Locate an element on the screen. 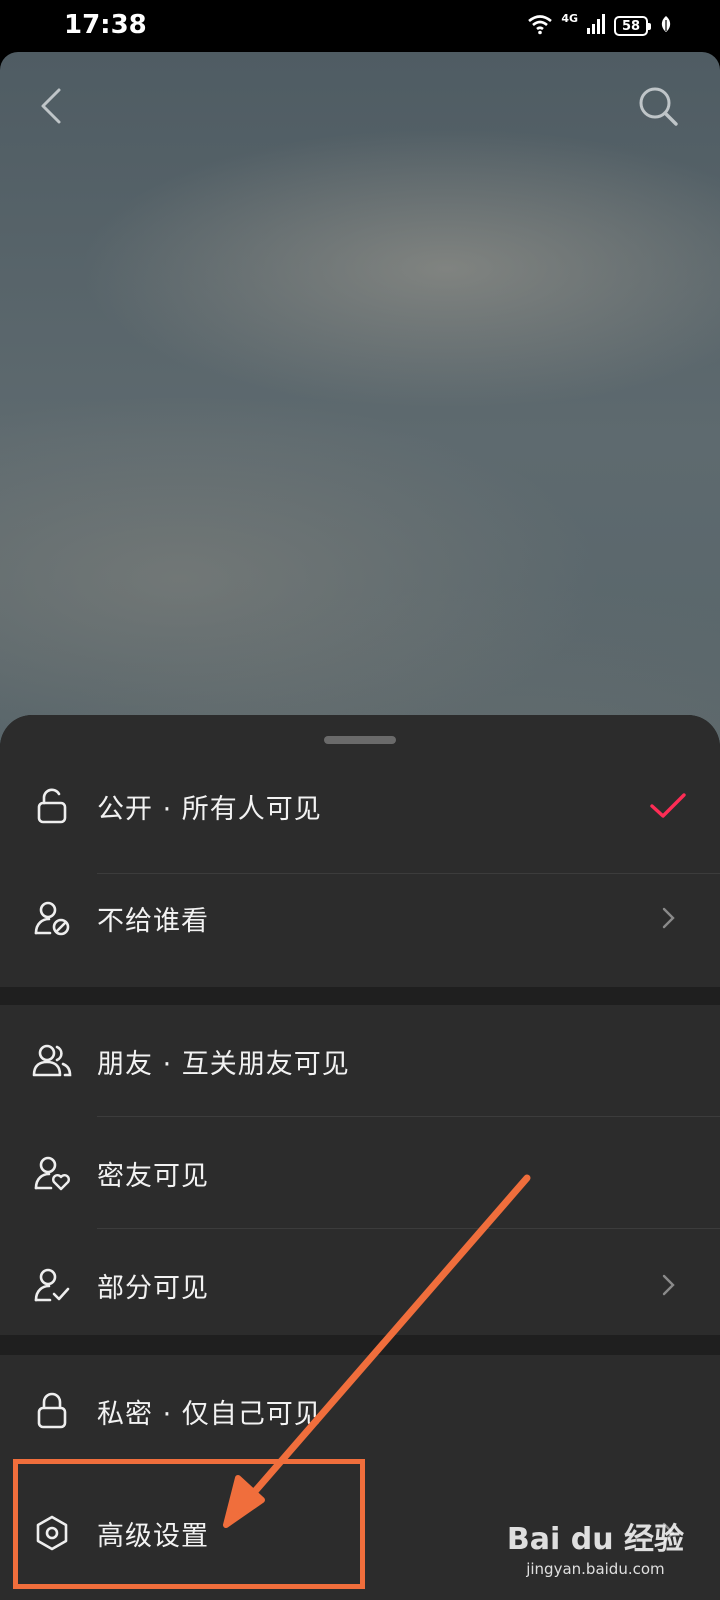 The width and height of the screenshot is (720, 1600). unlock-icon is located at coordinates (52, 806).